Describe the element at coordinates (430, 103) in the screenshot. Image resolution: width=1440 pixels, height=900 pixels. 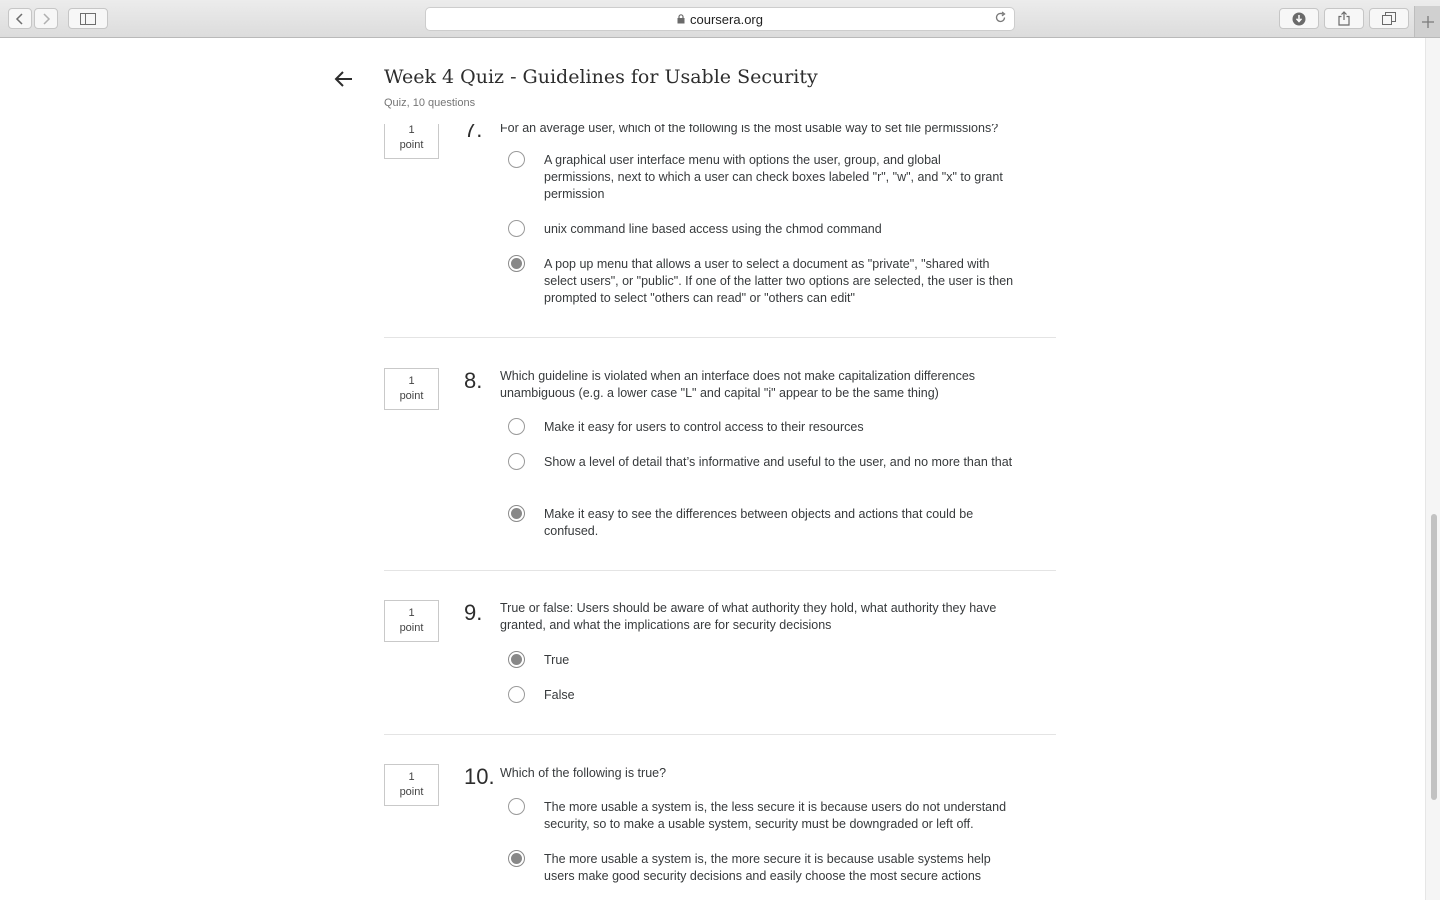
I see `quiz-subtitle: Quiz, 10 questions` at that location.